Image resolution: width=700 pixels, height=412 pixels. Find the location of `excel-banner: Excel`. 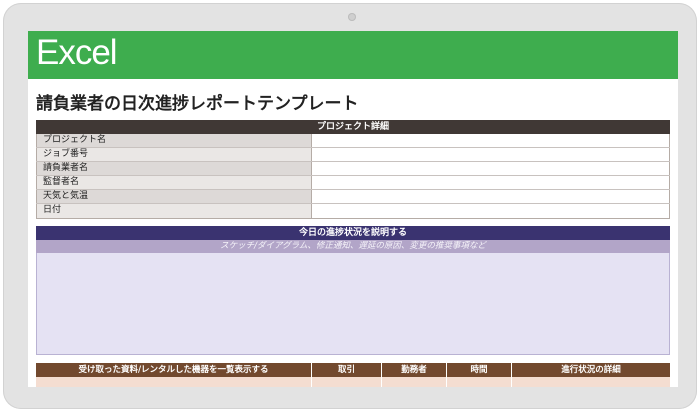

excel-banner: Excel is located at coordinates (353, 55).